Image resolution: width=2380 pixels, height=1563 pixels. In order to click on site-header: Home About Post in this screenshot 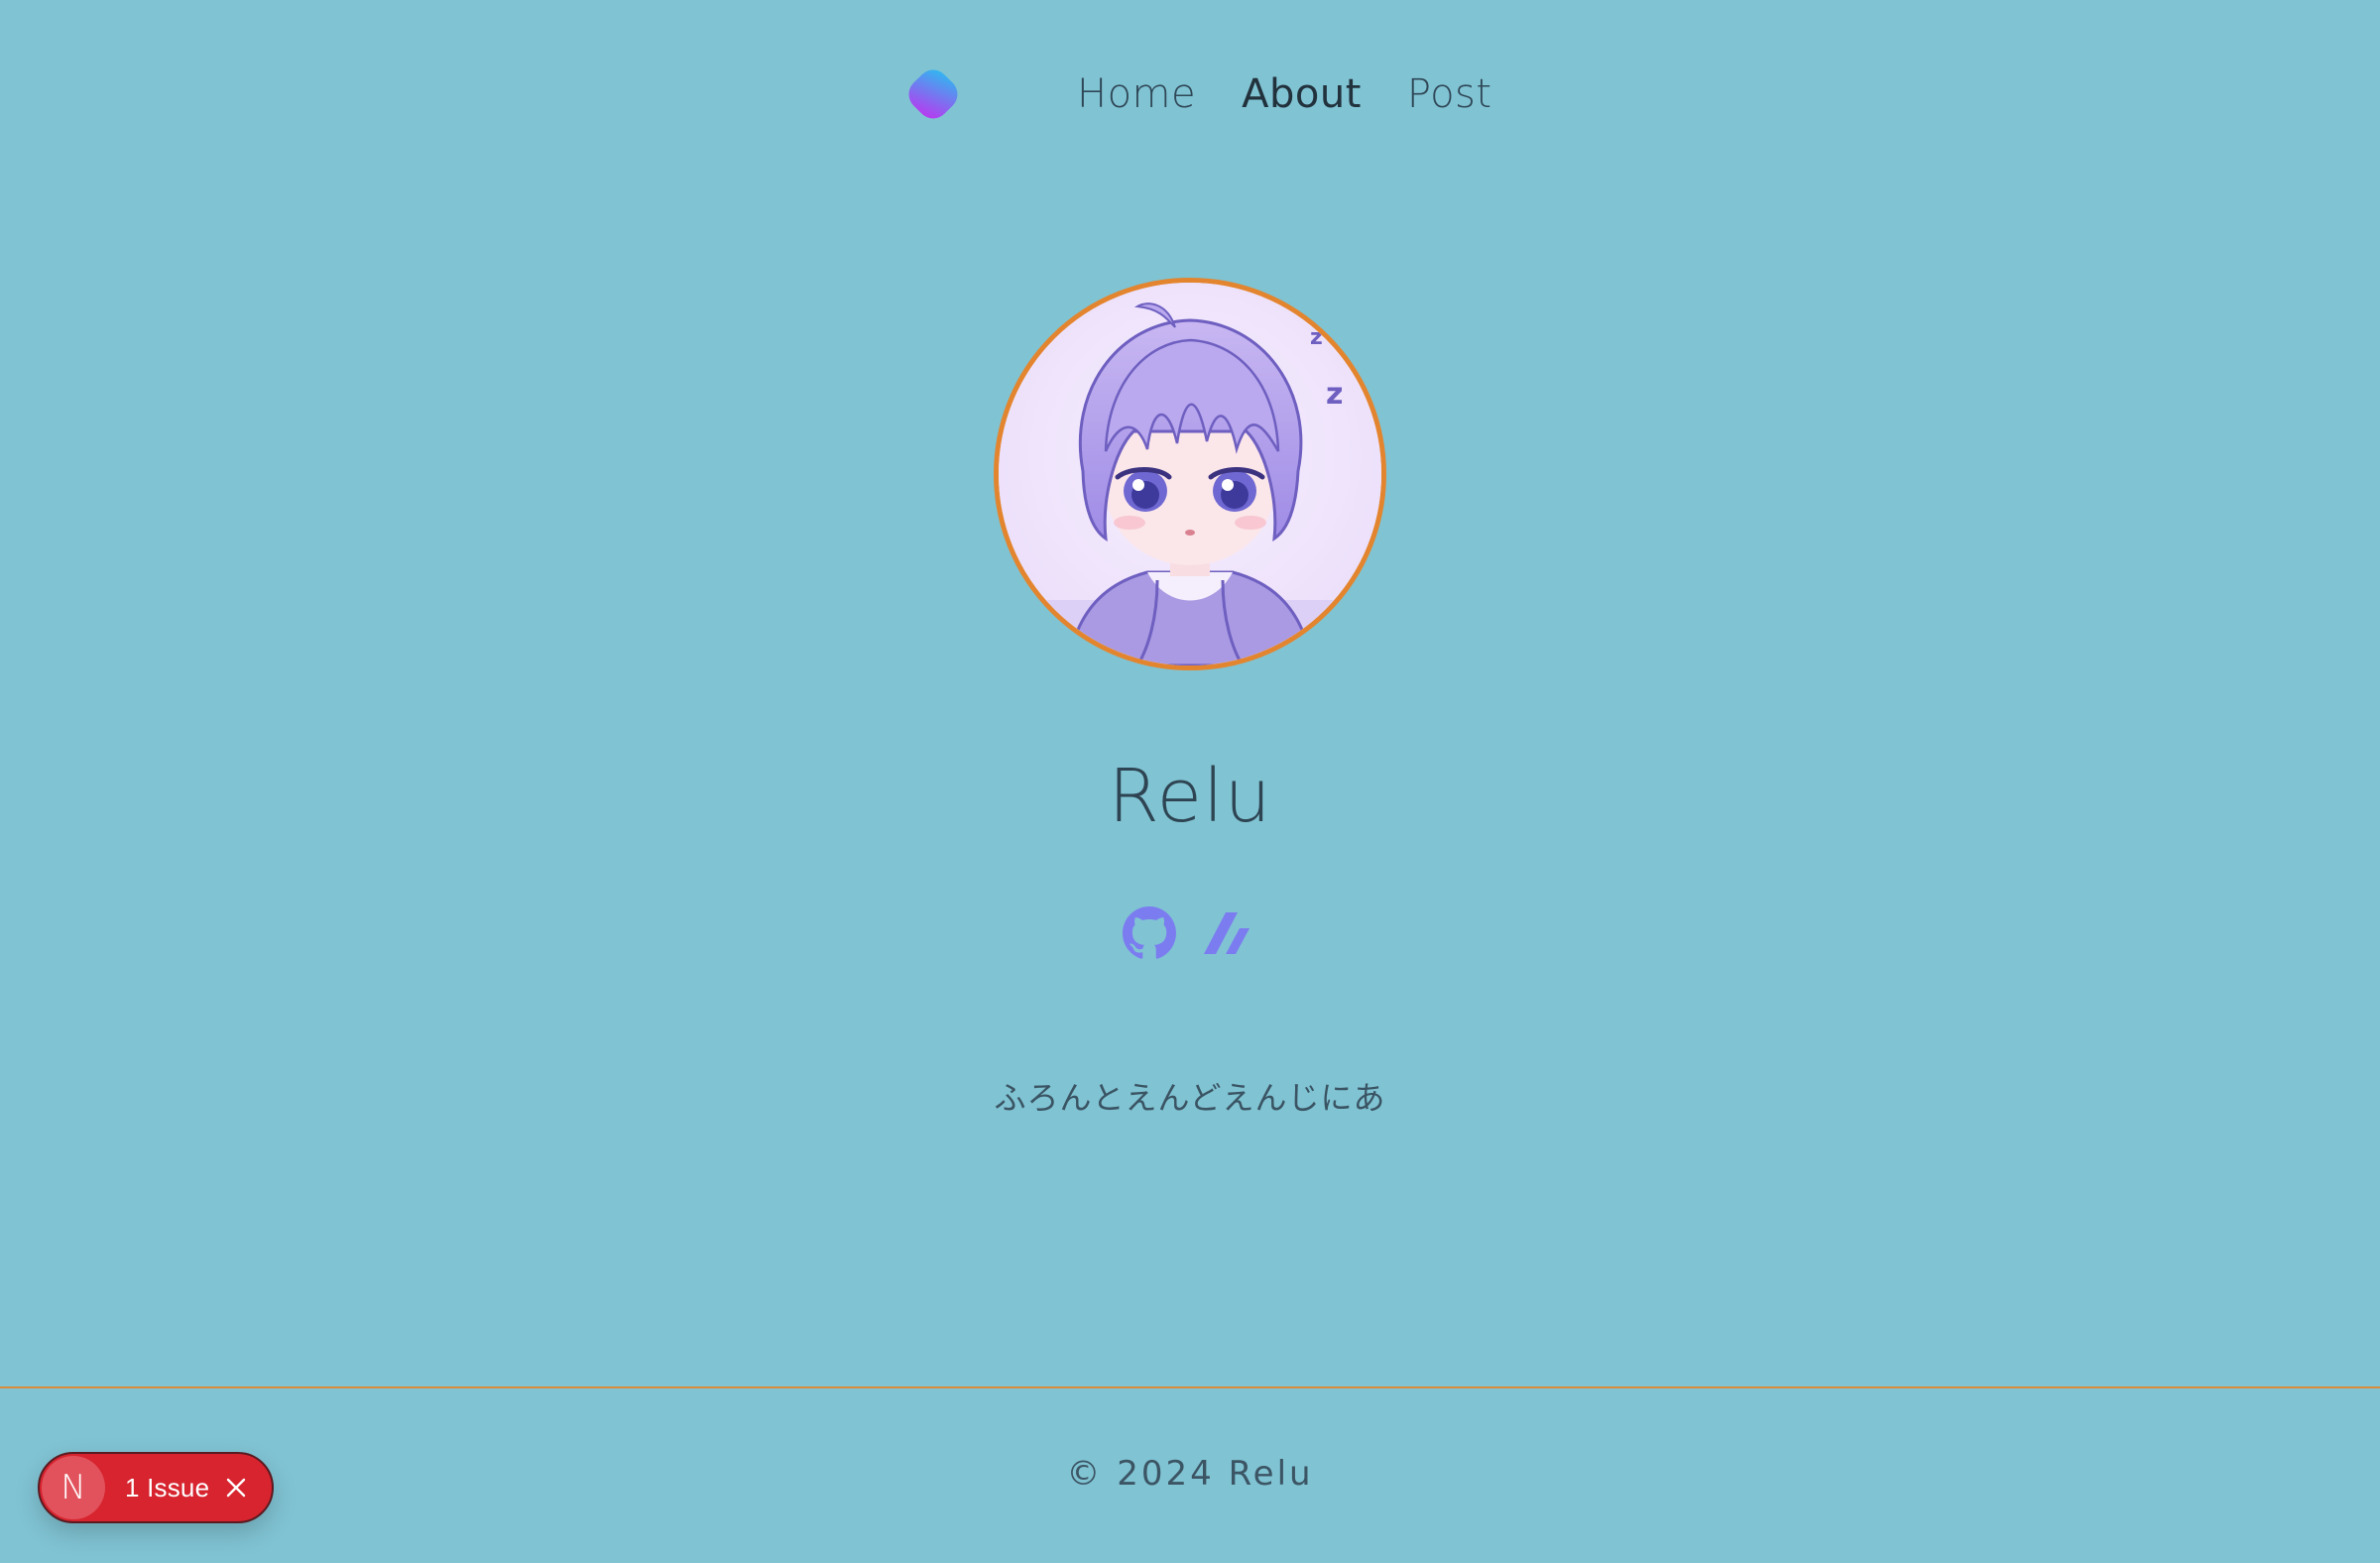, I will do `click(1190, 94)`.